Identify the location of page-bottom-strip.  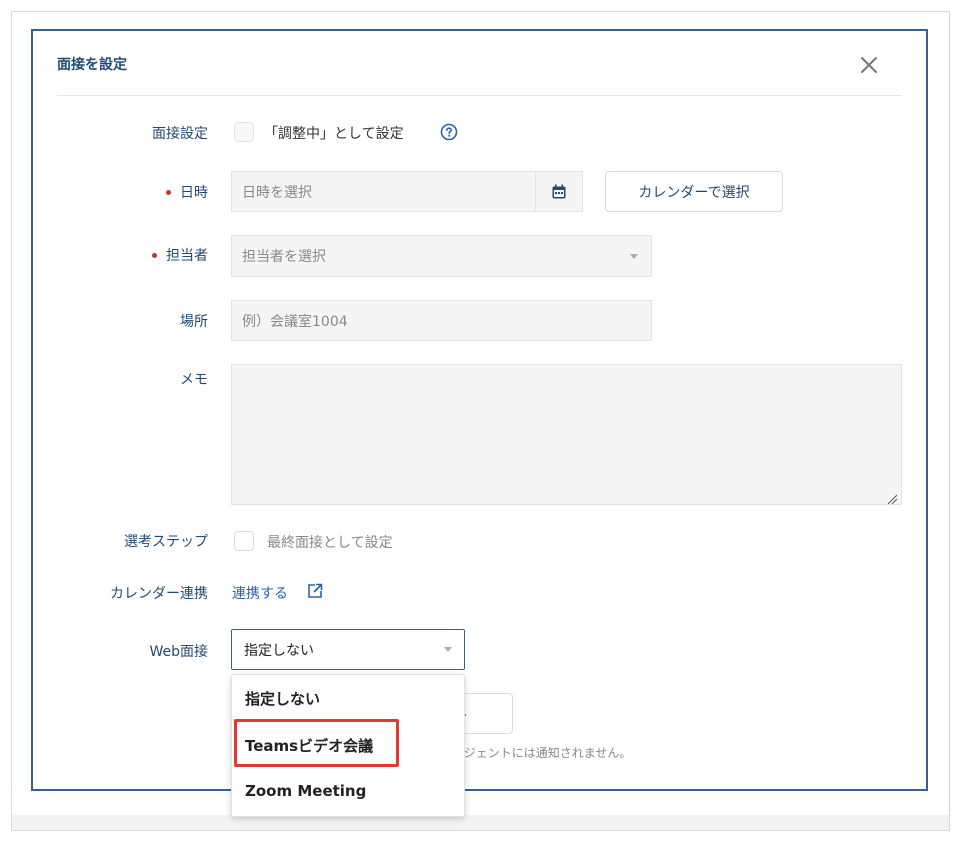
(480, 822).